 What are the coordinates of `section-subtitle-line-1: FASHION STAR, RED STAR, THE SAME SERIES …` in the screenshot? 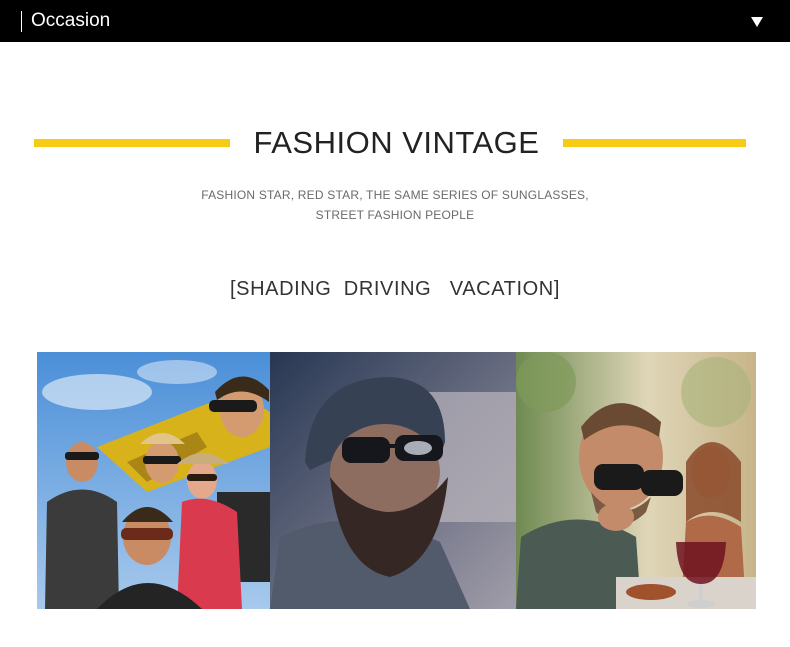 It's located at (395, 195).